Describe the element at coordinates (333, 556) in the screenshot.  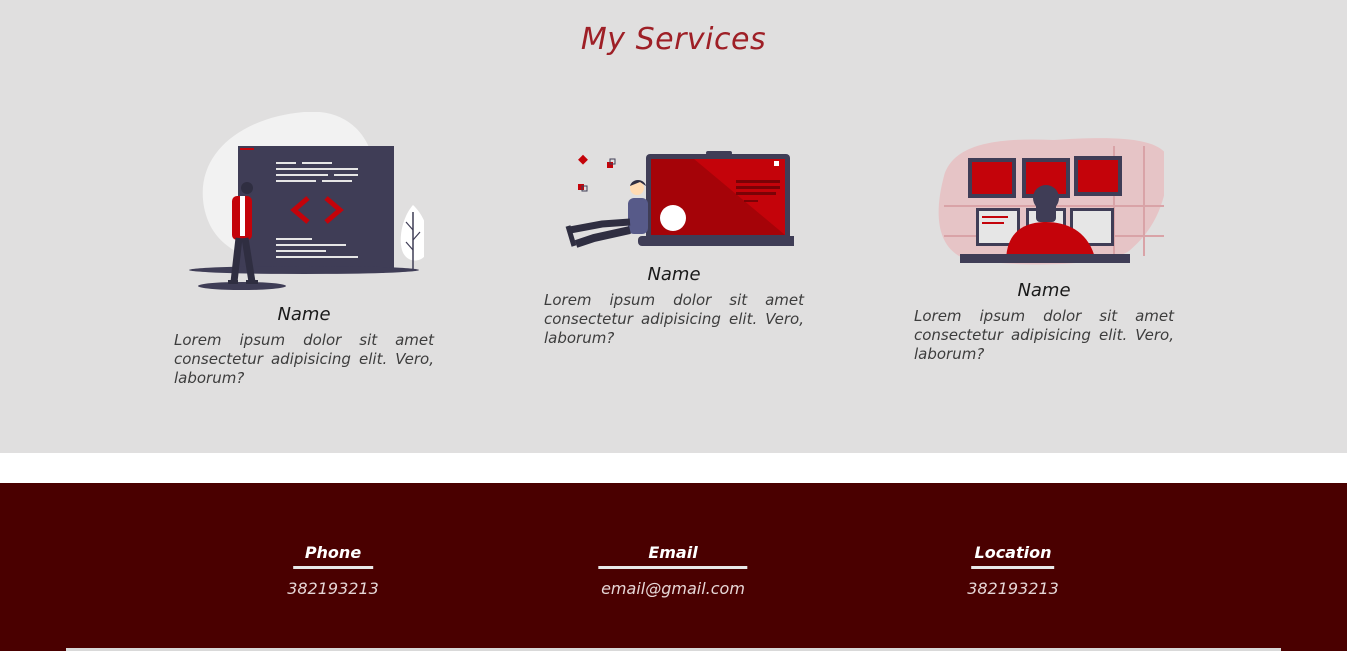
I see `contact-title: Phone` at that location.